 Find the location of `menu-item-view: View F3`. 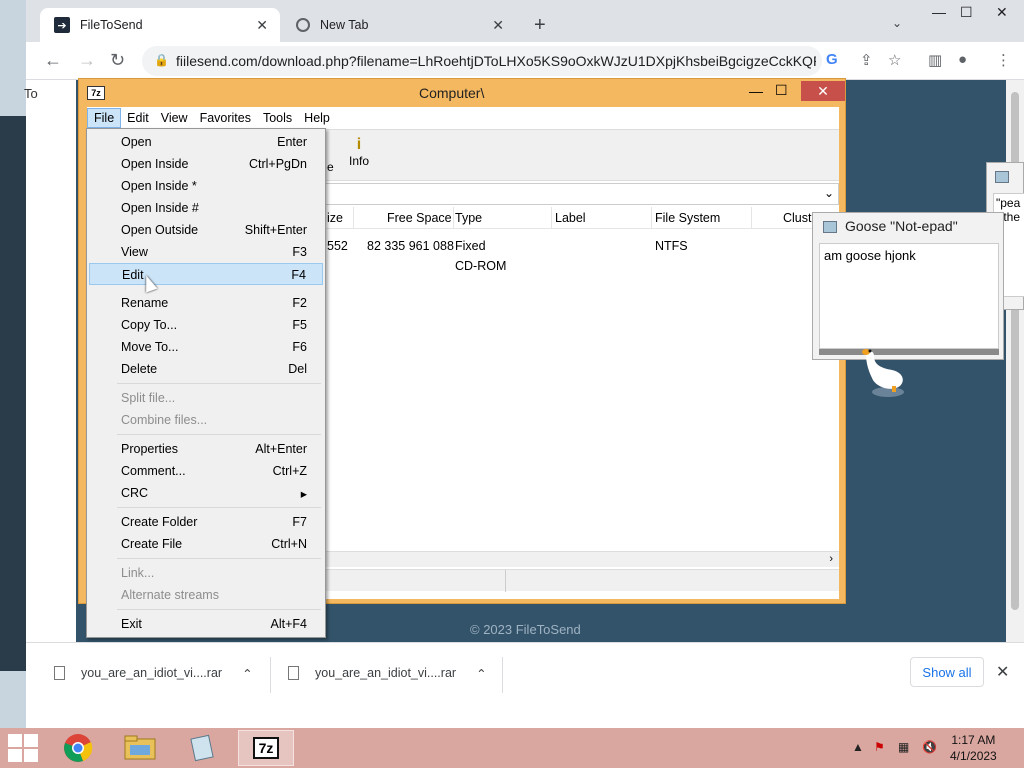

menu-item-view: View F3 is located at coordinates (206, 252).